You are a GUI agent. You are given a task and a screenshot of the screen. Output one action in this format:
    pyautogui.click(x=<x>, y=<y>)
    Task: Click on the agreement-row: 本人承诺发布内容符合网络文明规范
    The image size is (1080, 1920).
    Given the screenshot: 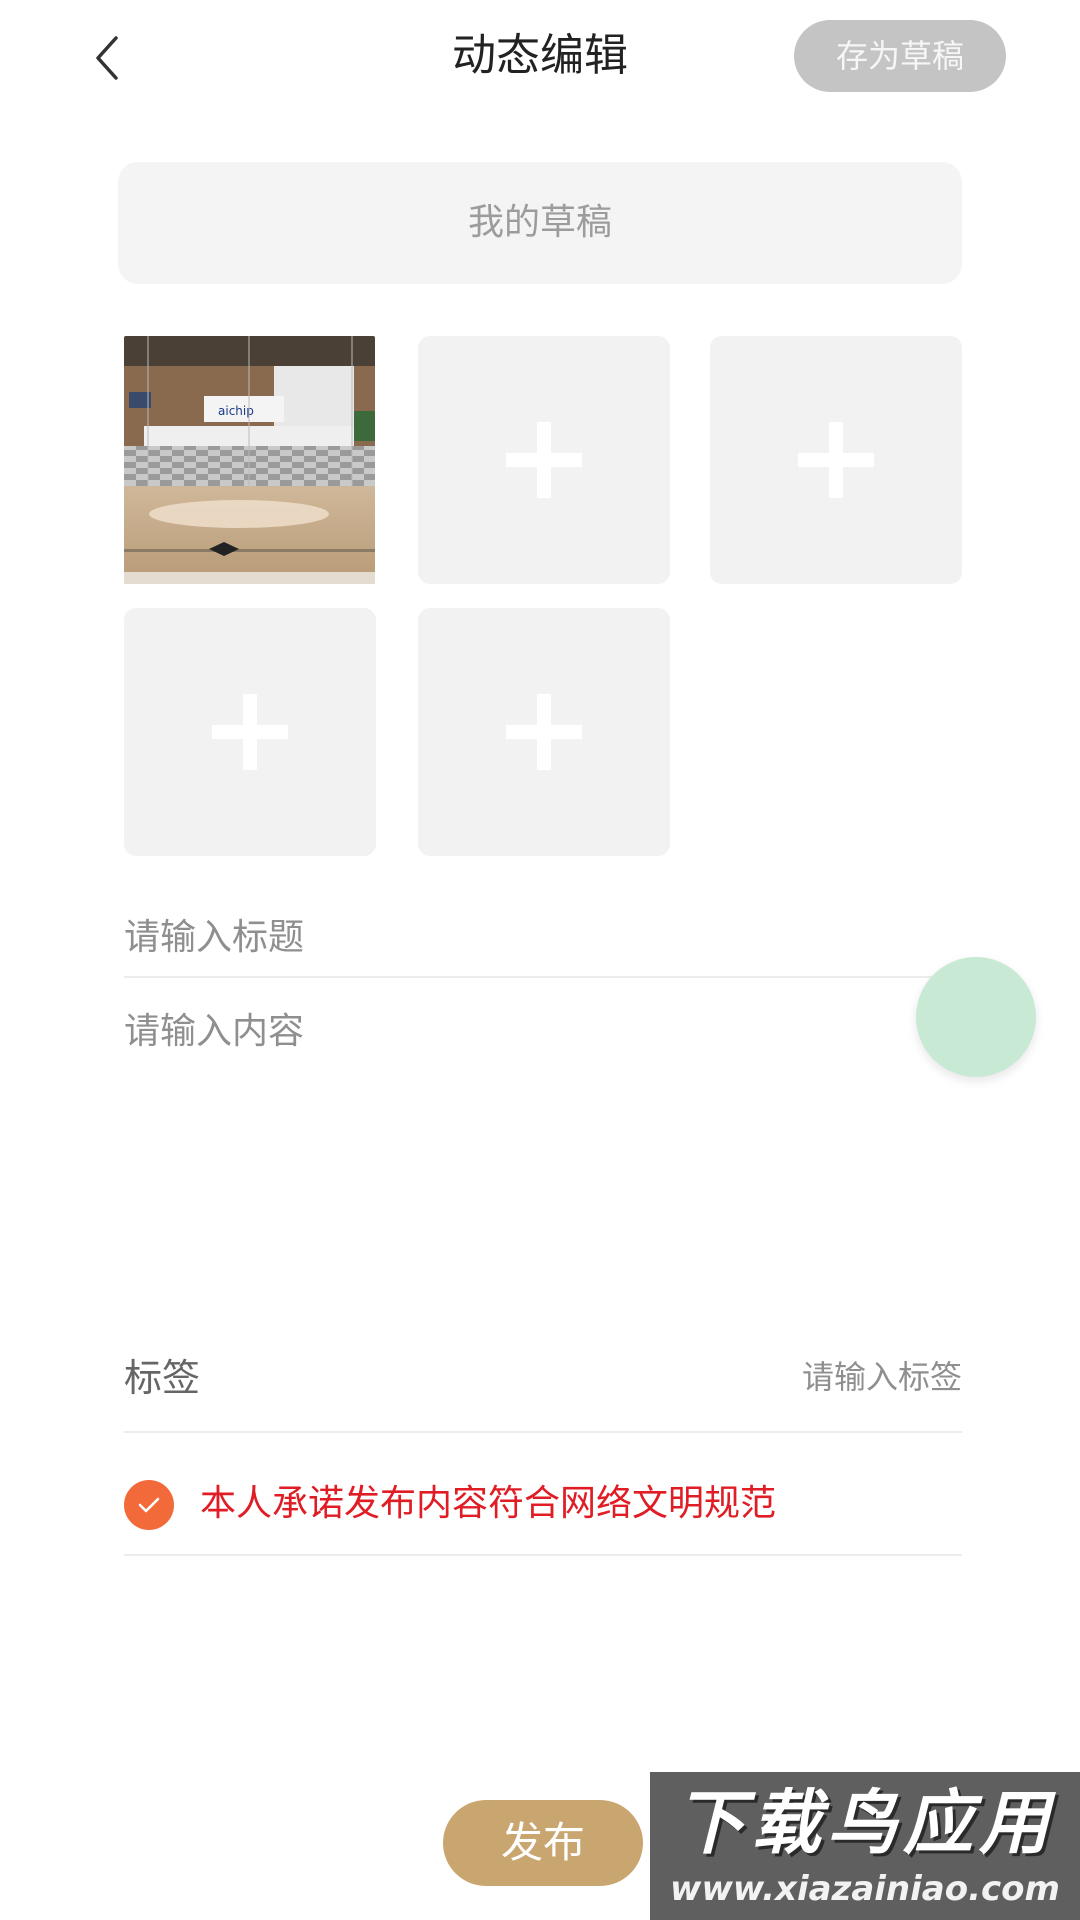 What is the action you would take?
    pyautogui.click(x=543, y=1506)
    